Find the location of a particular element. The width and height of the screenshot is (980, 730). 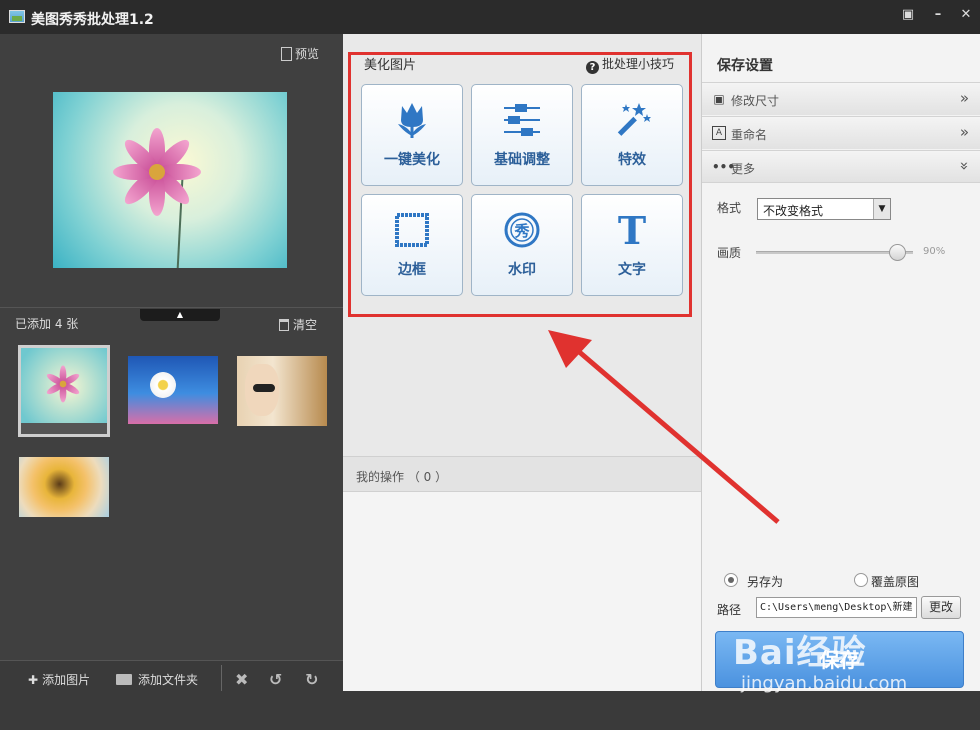

toolbar-separator is located at coordinates (221, 678).